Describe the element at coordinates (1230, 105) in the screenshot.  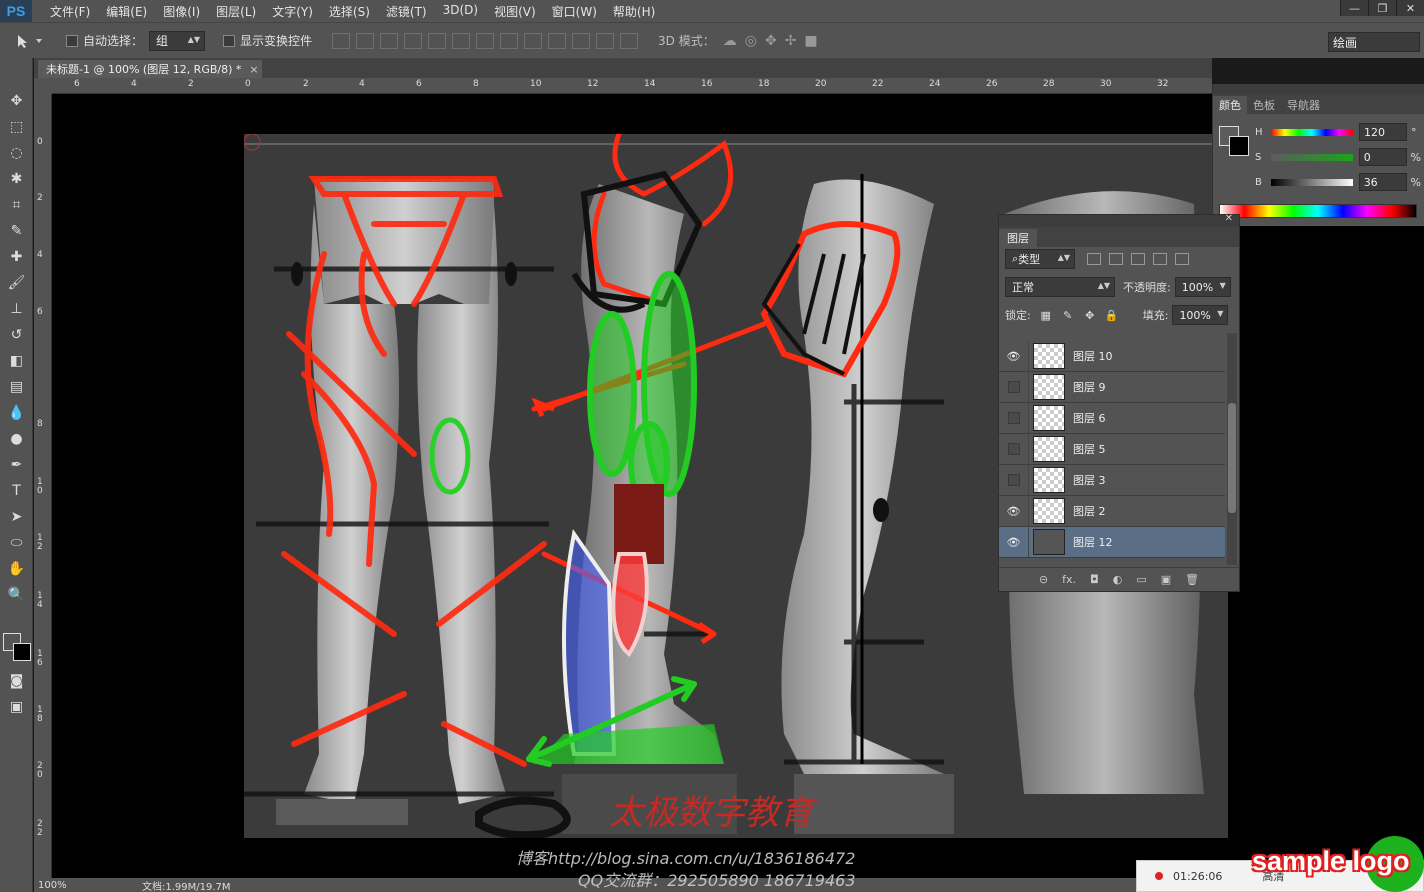
I see `tab-color: 颜色` at that location.